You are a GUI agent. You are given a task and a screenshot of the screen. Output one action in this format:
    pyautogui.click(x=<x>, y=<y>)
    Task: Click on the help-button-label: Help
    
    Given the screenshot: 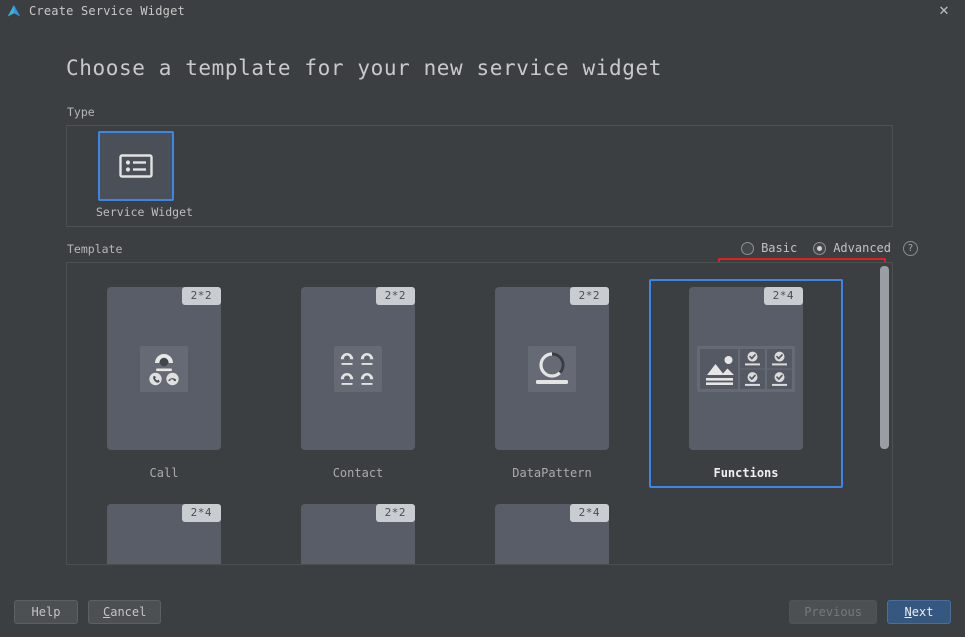 What is the action you would take?
    pyautogui.click(x=46, y=612)
    